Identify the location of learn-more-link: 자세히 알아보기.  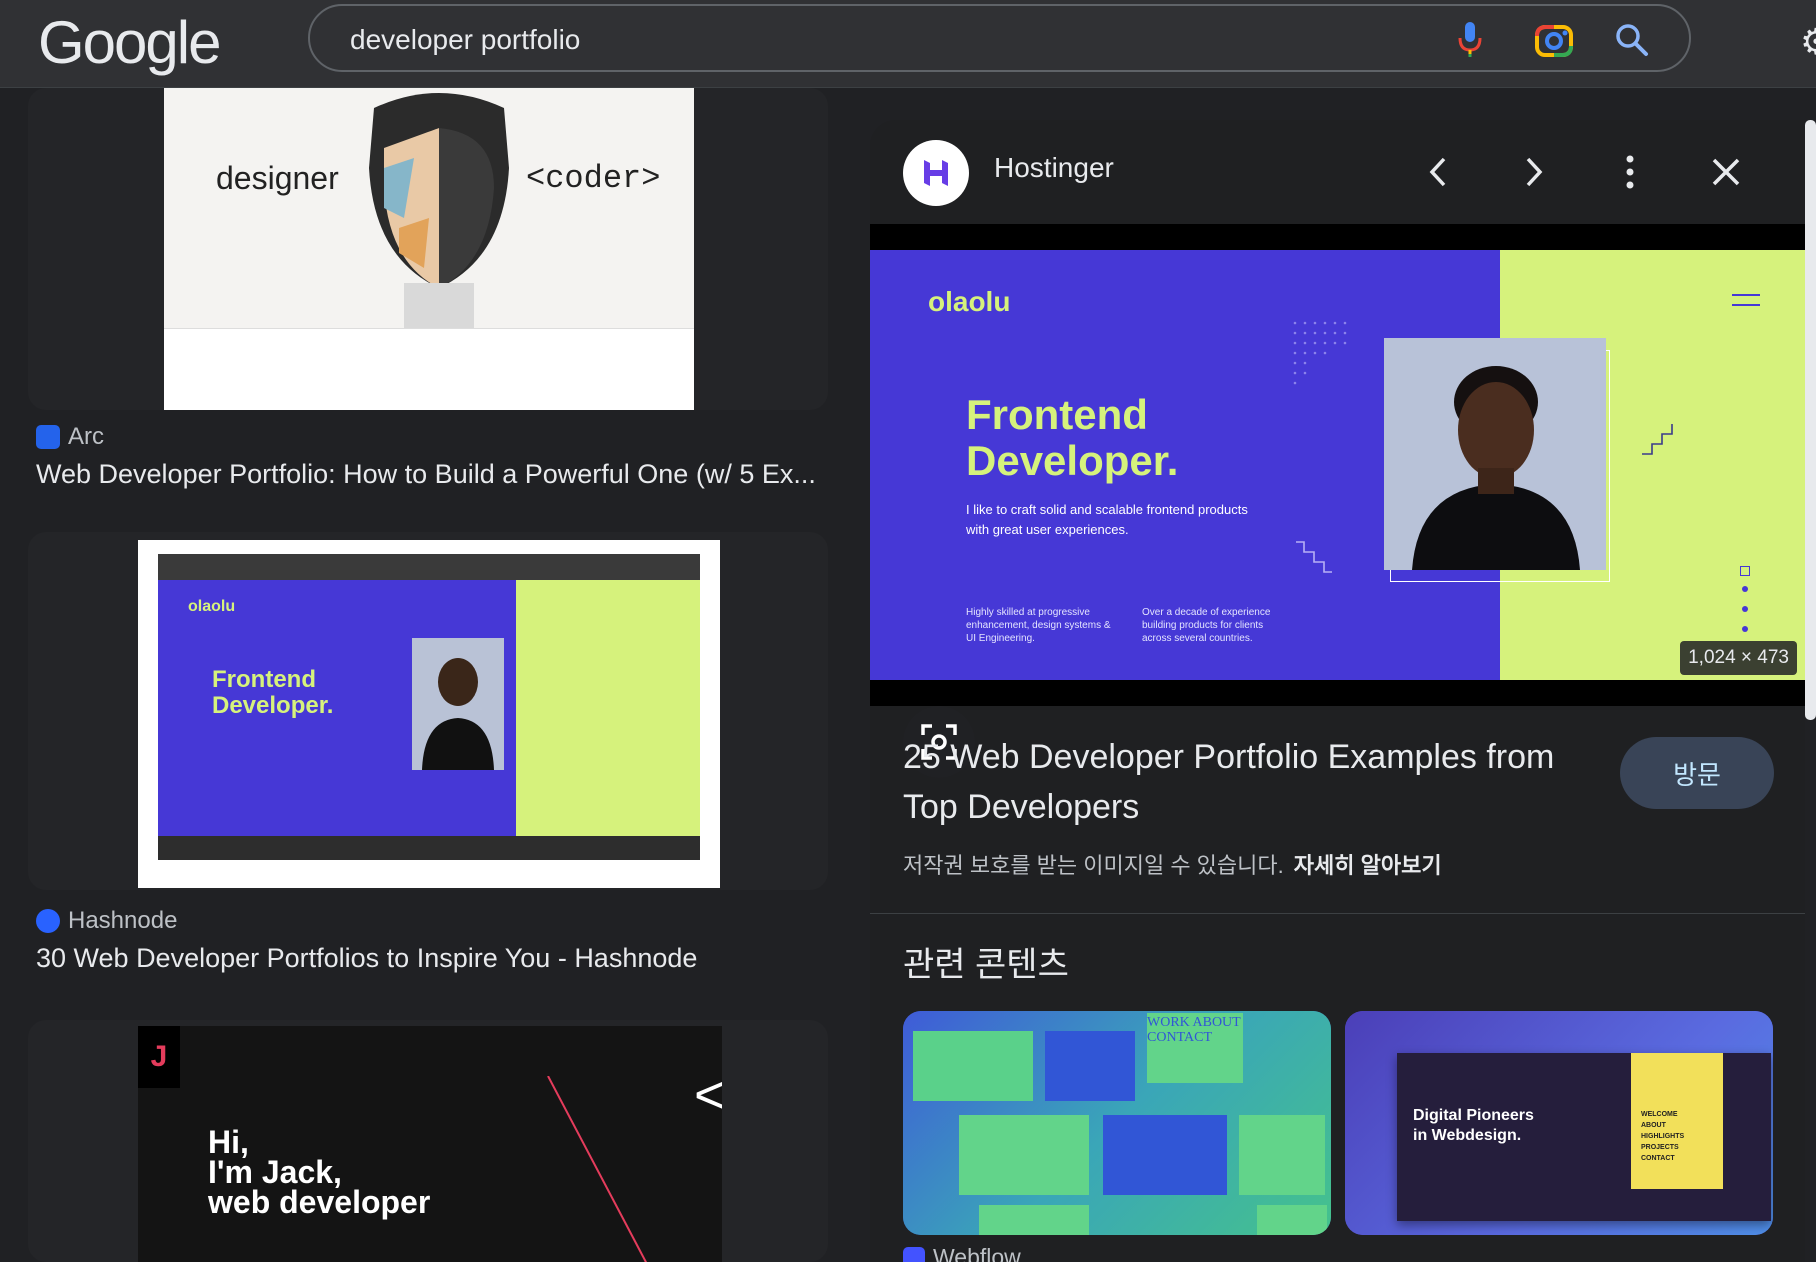
(1368, 865).